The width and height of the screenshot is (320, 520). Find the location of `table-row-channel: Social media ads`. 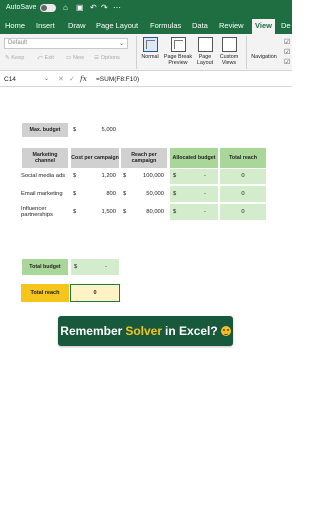

table-row-channel: Social media ads is located at coordinates (45, 176).